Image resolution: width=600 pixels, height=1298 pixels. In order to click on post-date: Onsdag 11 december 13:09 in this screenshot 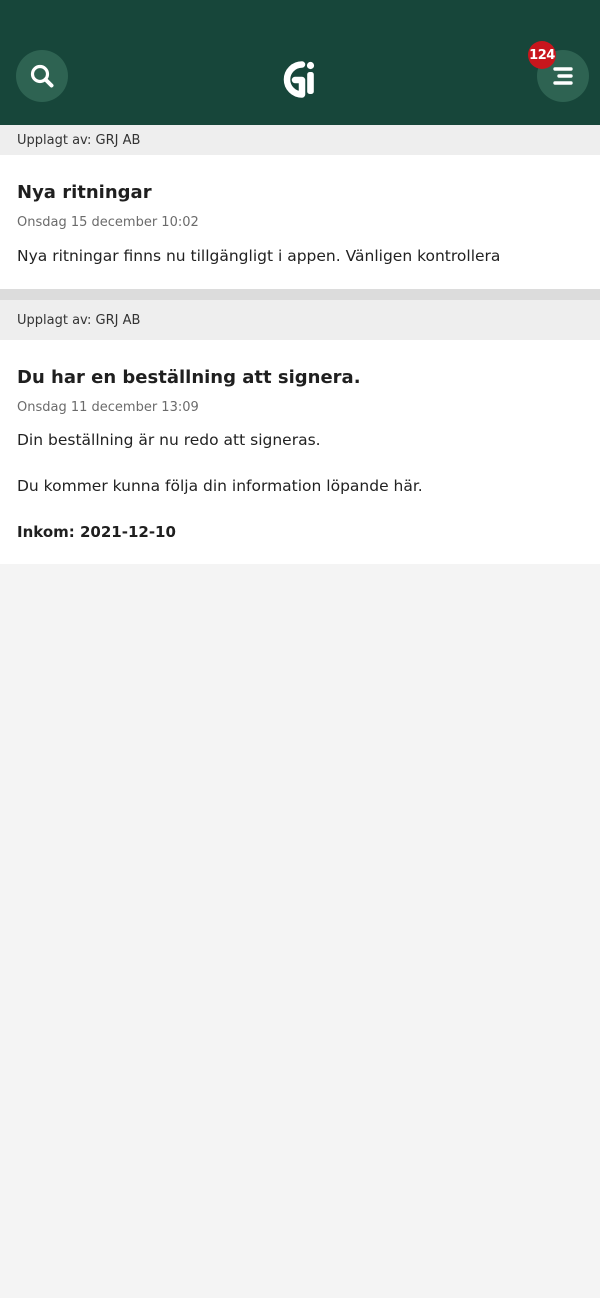, I will do `click(108, 407)`.